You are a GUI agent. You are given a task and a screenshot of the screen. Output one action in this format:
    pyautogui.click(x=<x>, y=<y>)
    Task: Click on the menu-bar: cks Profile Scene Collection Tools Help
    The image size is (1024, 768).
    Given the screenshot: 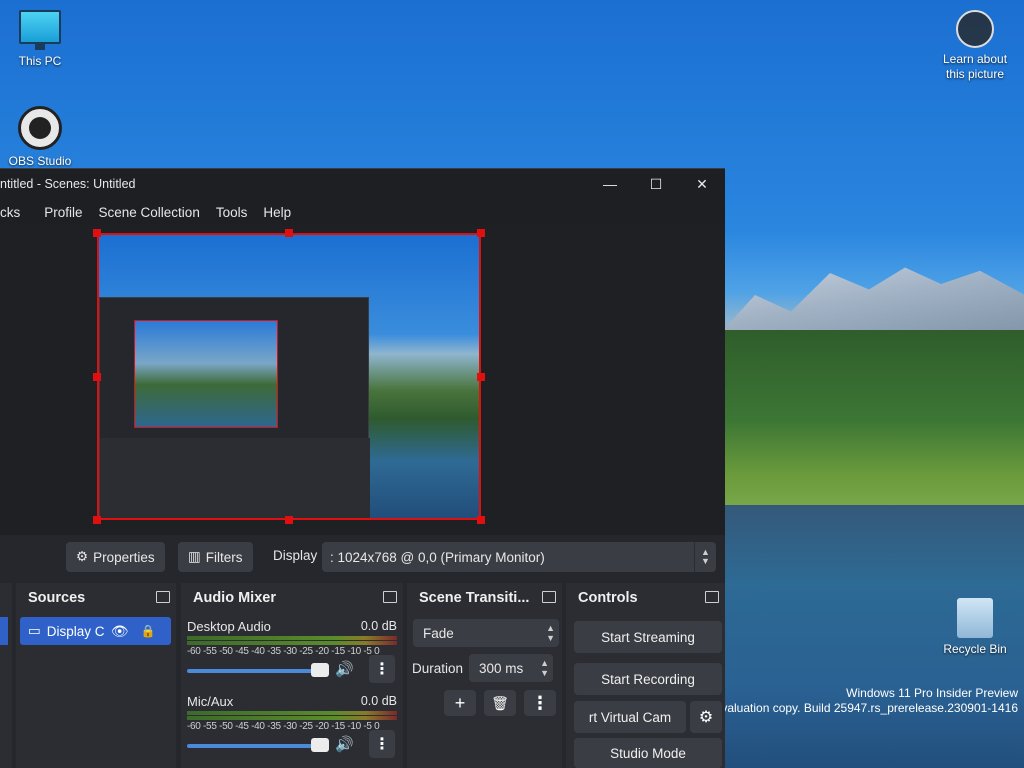 What is the action you would take?
    pyautogui.click(x=362, y=212)
    